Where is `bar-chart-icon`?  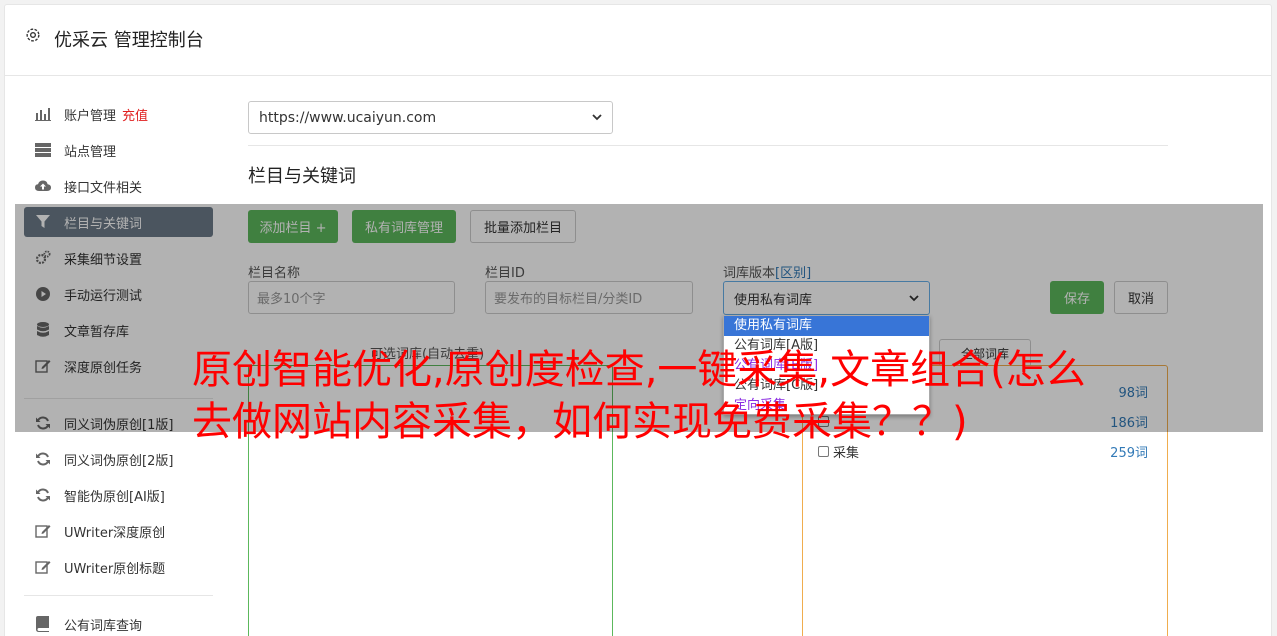
bar-chart-icon is located at coordinates (43, 114).